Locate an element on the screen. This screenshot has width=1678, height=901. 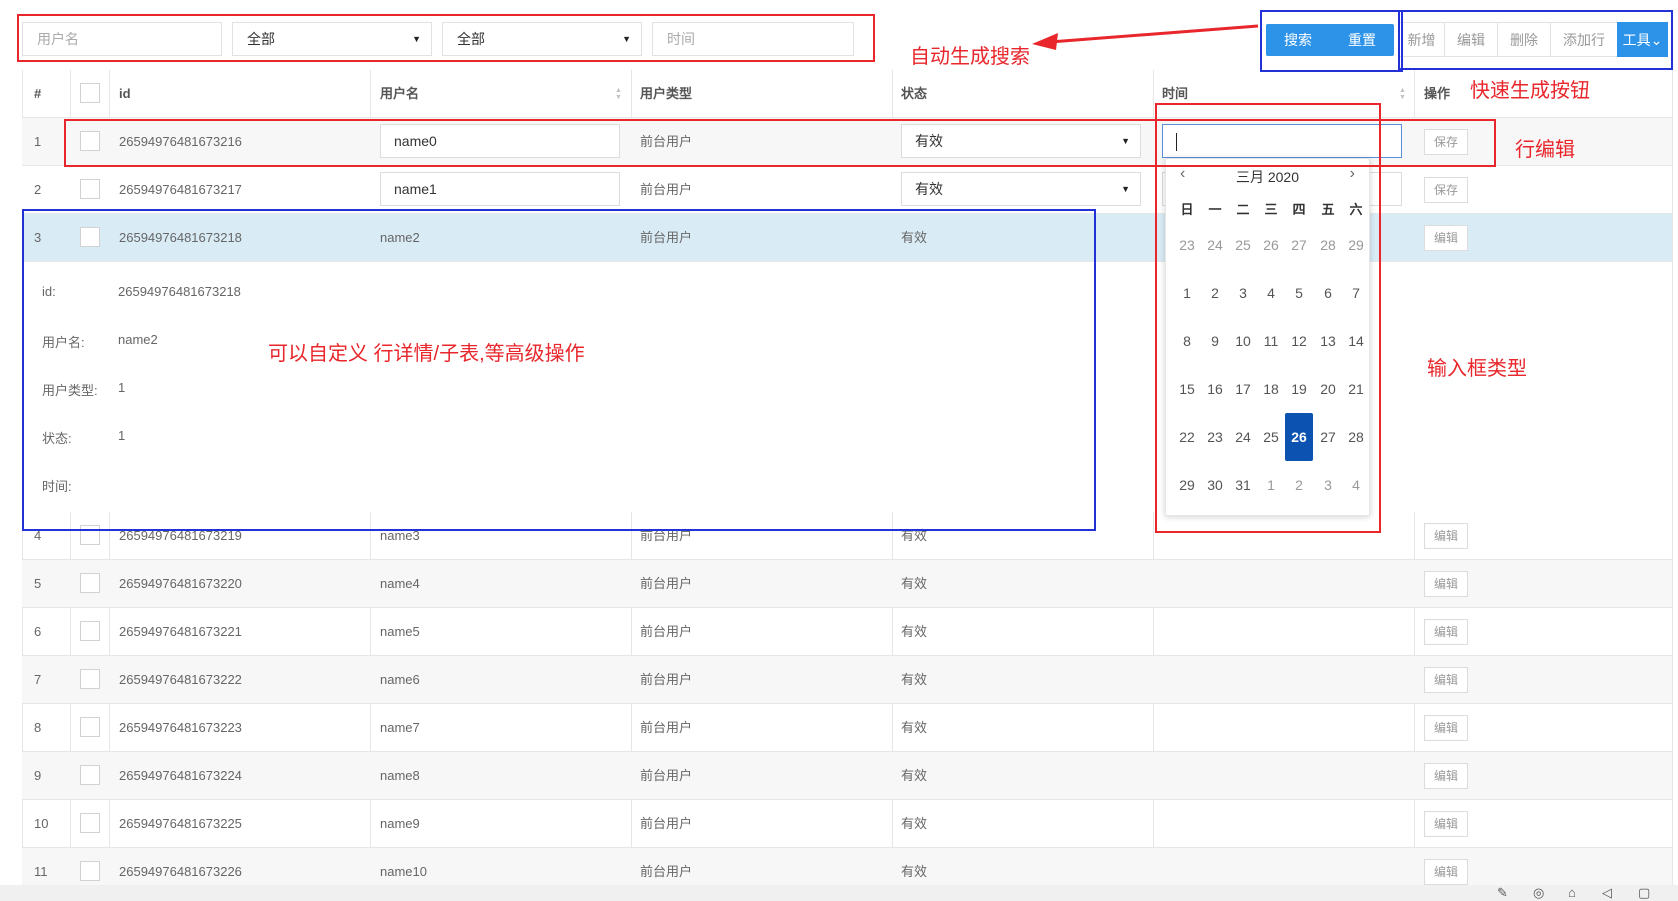
row-username: name6 is located at coordinates (400, 679).